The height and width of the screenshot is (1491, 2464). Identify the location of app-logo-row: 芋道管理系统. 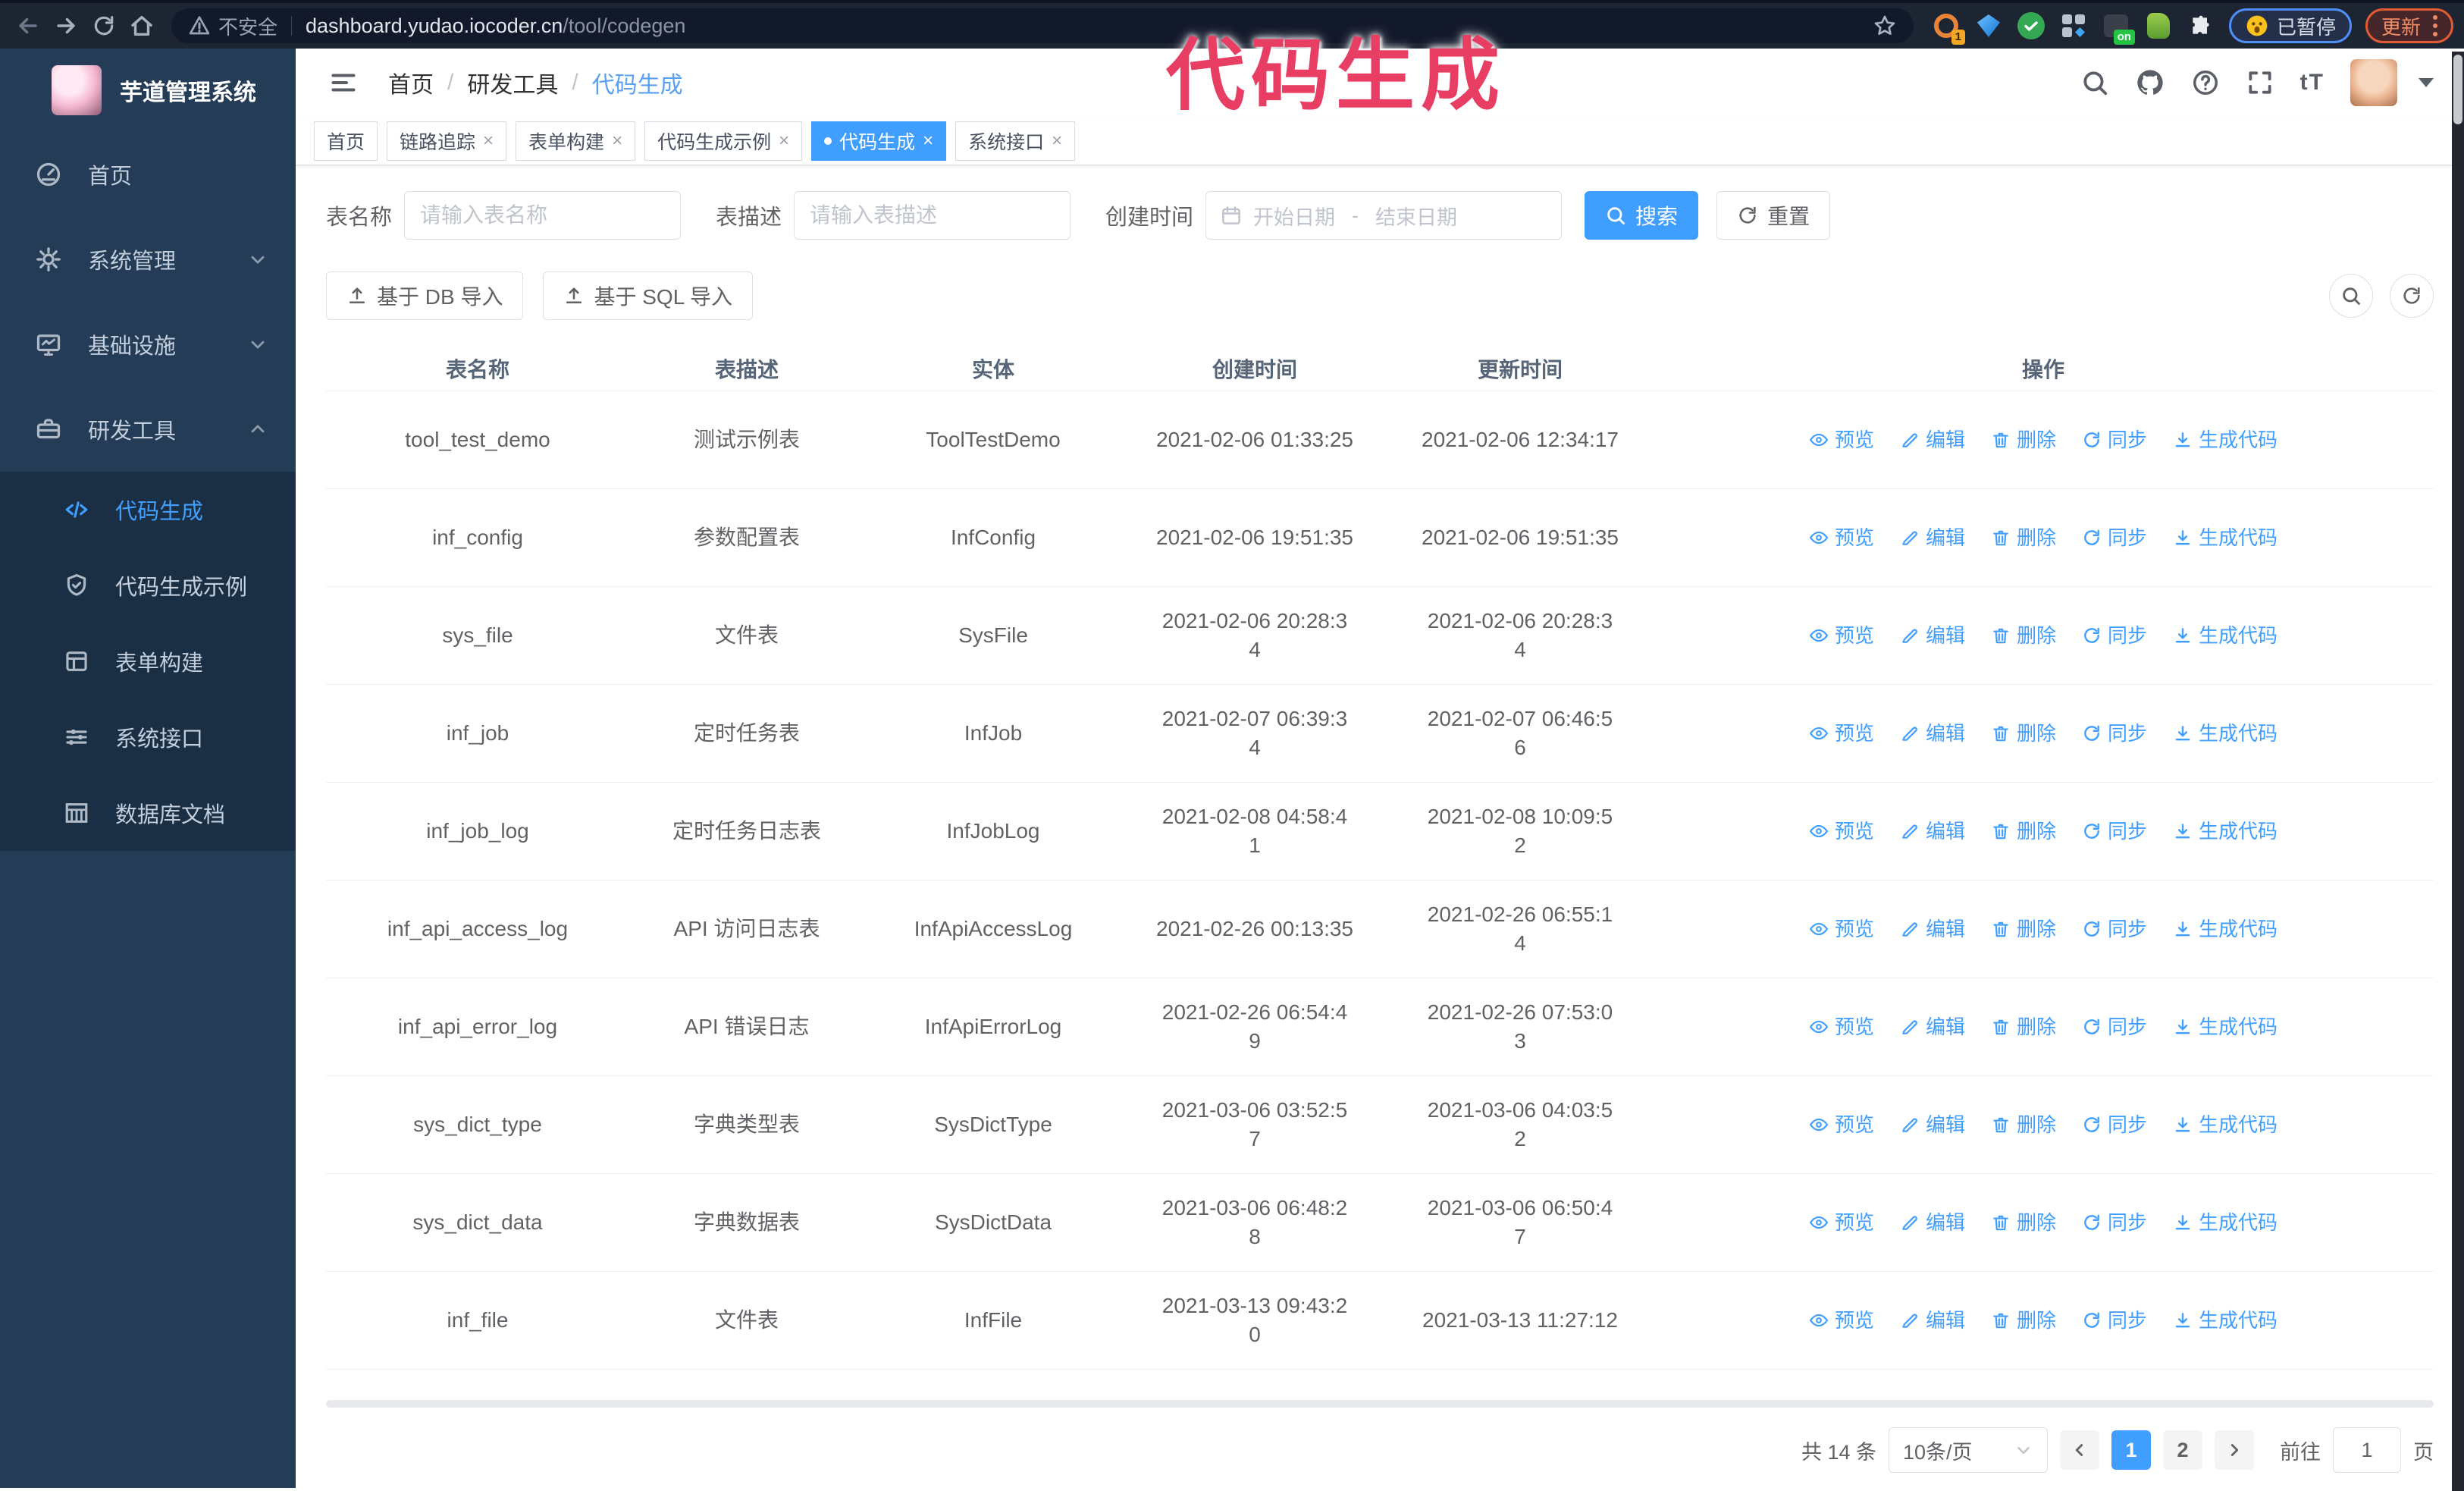
(148, 90).